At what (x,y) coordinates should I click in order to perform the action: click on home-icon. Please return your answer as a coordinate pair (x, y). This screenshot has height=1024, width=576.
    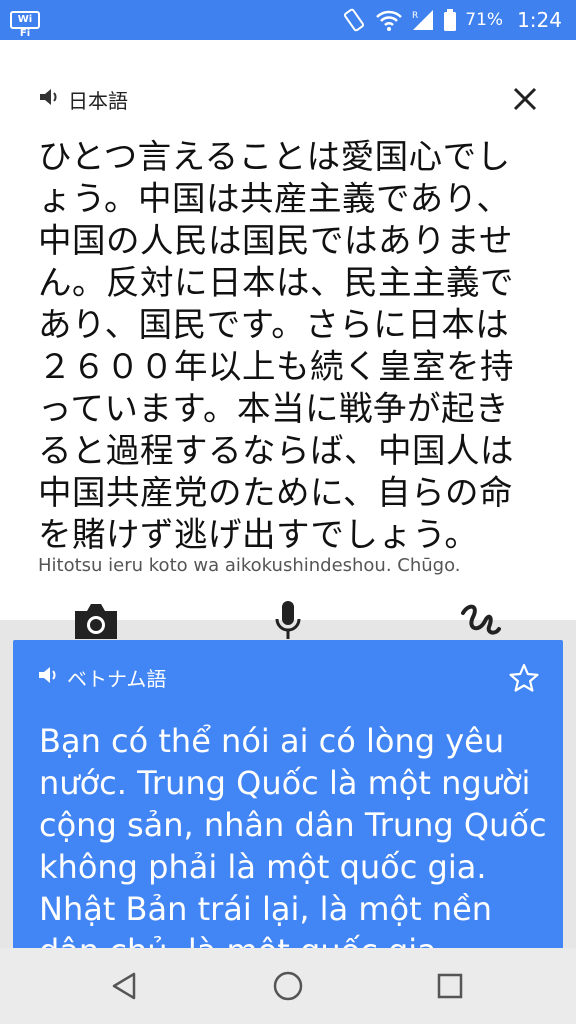
    Looking at the image, I should click on (288, 986).